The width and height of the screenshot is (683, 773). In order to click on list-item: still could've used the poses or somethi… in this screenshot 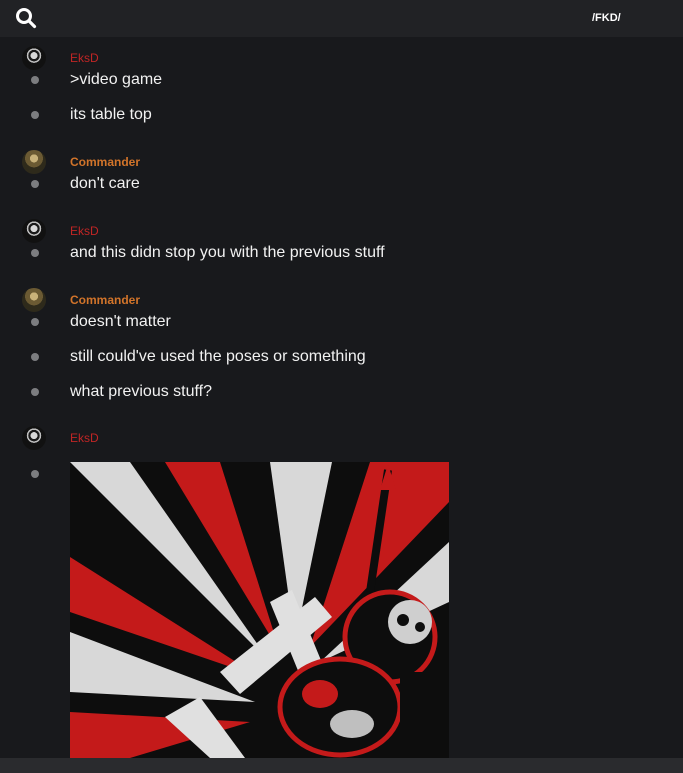, I will do `click(341, 357)`.